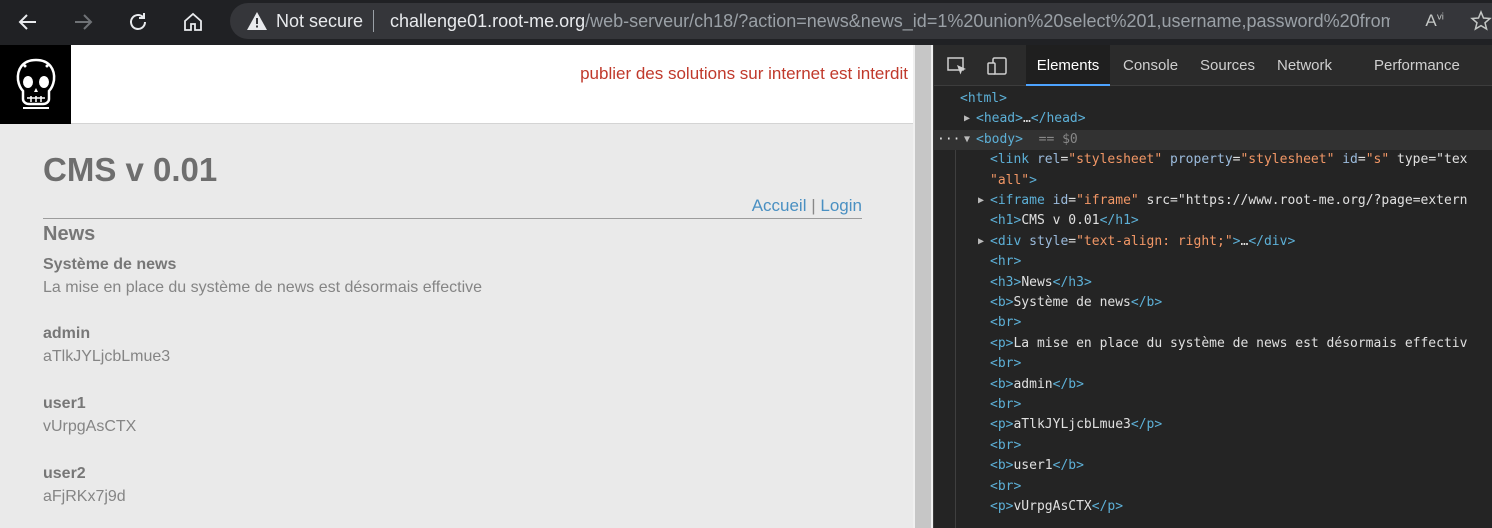  I want to click on indent-guide, so click(955, 339).